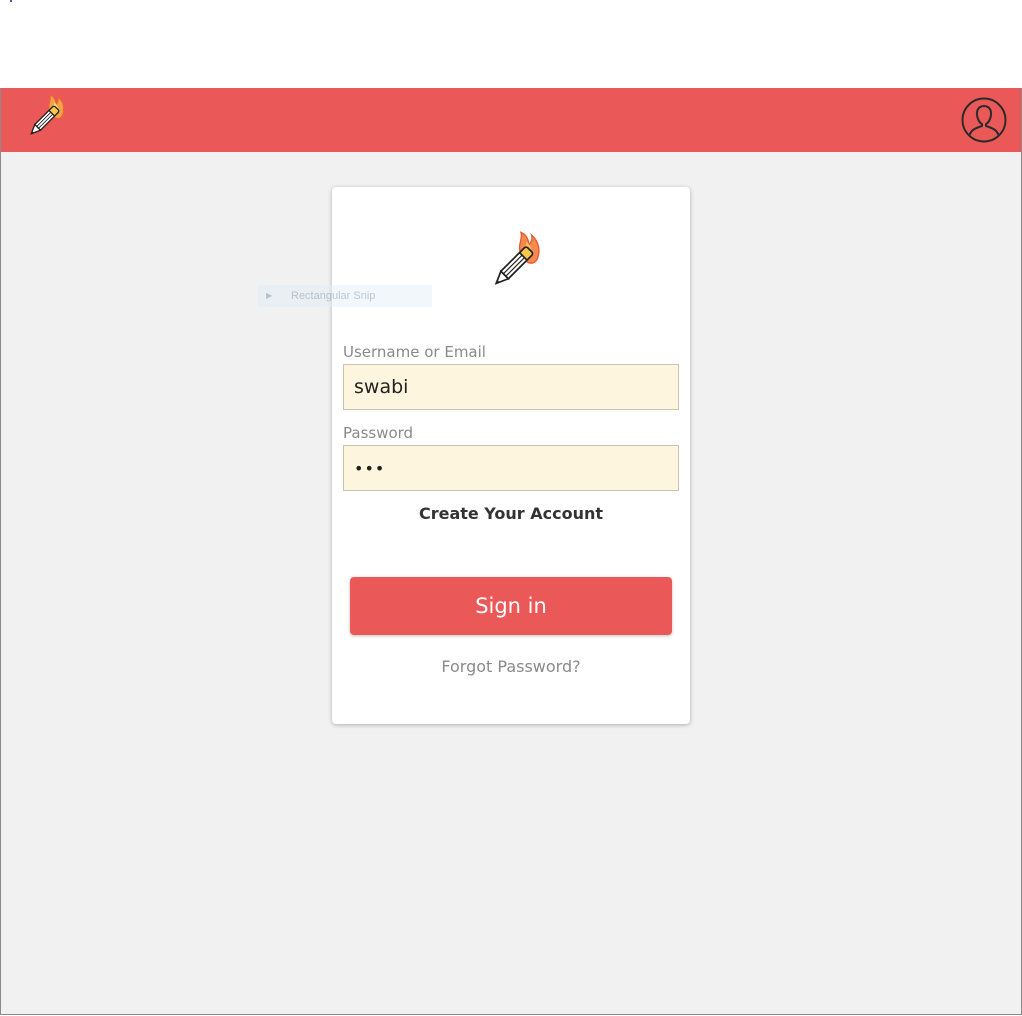  Describe the element at coordinates (511, 513) in the screenshot. I see `create-account-link: Create Your Account` at that location.